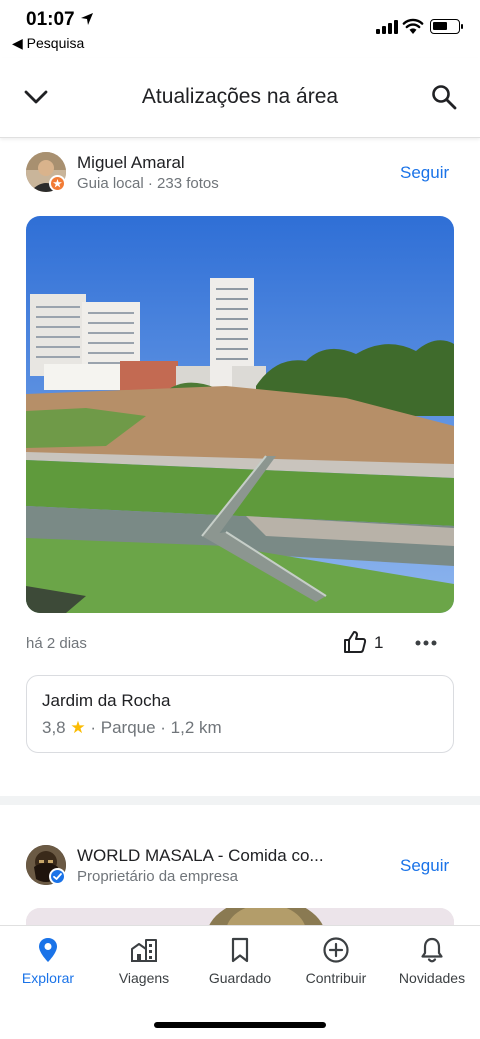 Image resolution: width=480 pixels, height=1039 pixels. What do you see at coordinates (240, 1025) in the screenshot?
I see `home-indicator` at bounding box center [240, 1025].